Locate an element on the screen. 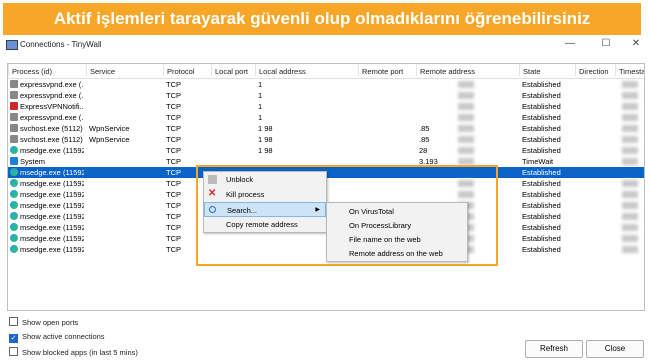 The width and height of the screenshot is (650, 363). table-row: ExpressVPNNotifi... TCP 1 Established is located at coordinates (326, 106).